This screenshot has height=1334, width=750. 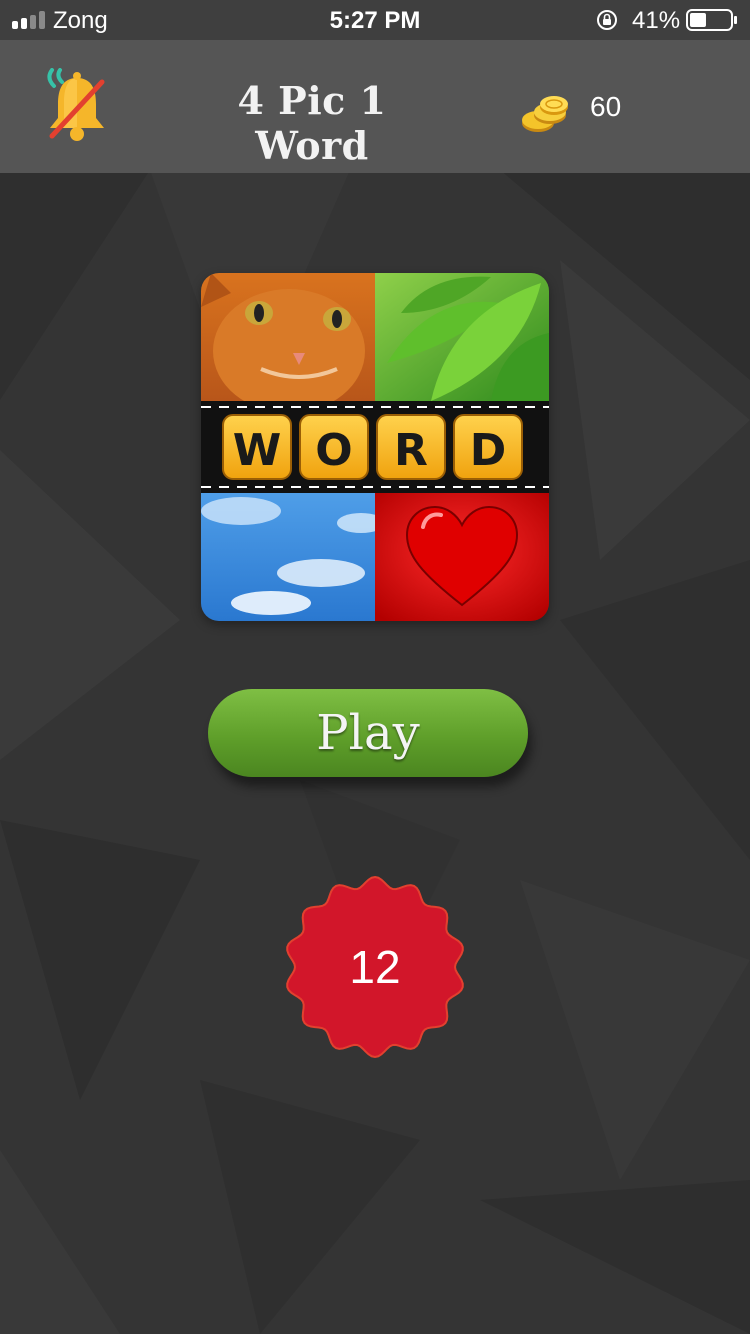 What do you see at coordinates (333, 450) in the screenshot?
I see `word-tile-letter: O` at bounding box center [333, 450].